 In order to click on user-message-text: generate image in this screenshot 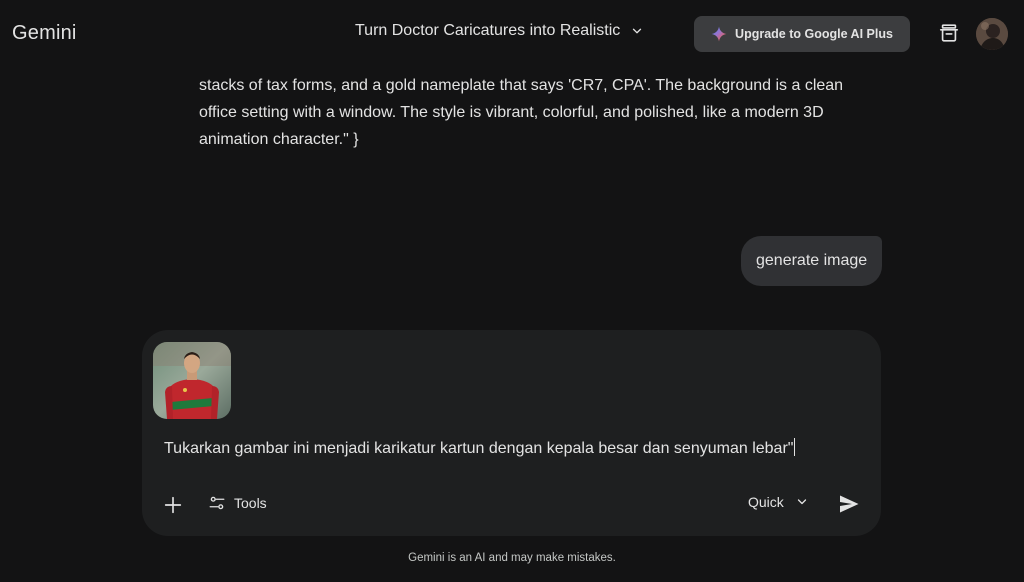, I will do `click(812, 260)`.